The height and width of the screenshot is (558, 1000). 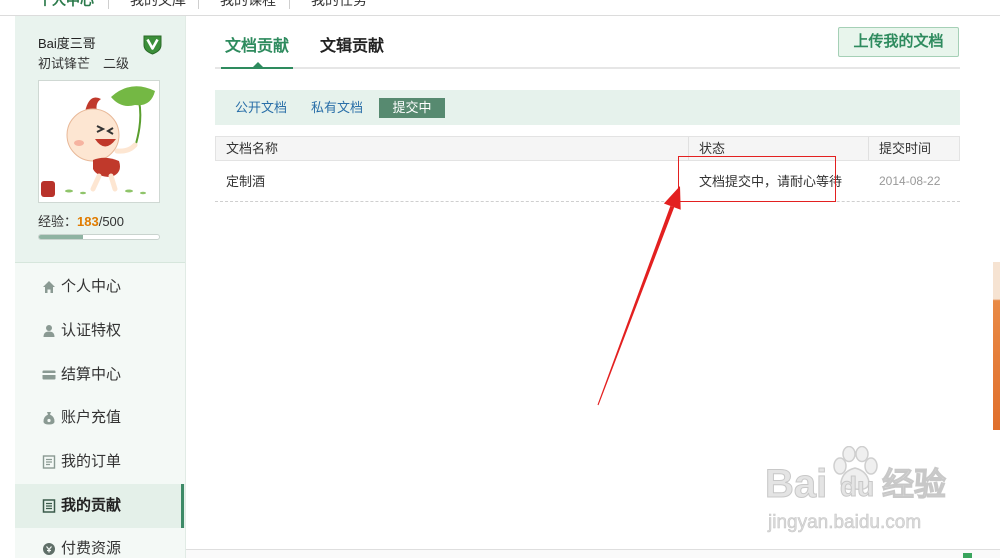 What do you see at coordinates (845, 523) in the screenshot?
I see `watermark-url: jingyan.baidu.com` at bounding box center [845, 523].